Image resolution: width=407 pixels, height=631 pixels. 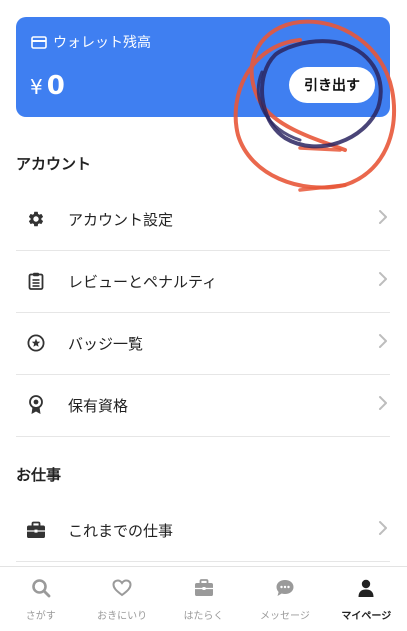 I want to click on person-icon, so click(x=366, y=590).